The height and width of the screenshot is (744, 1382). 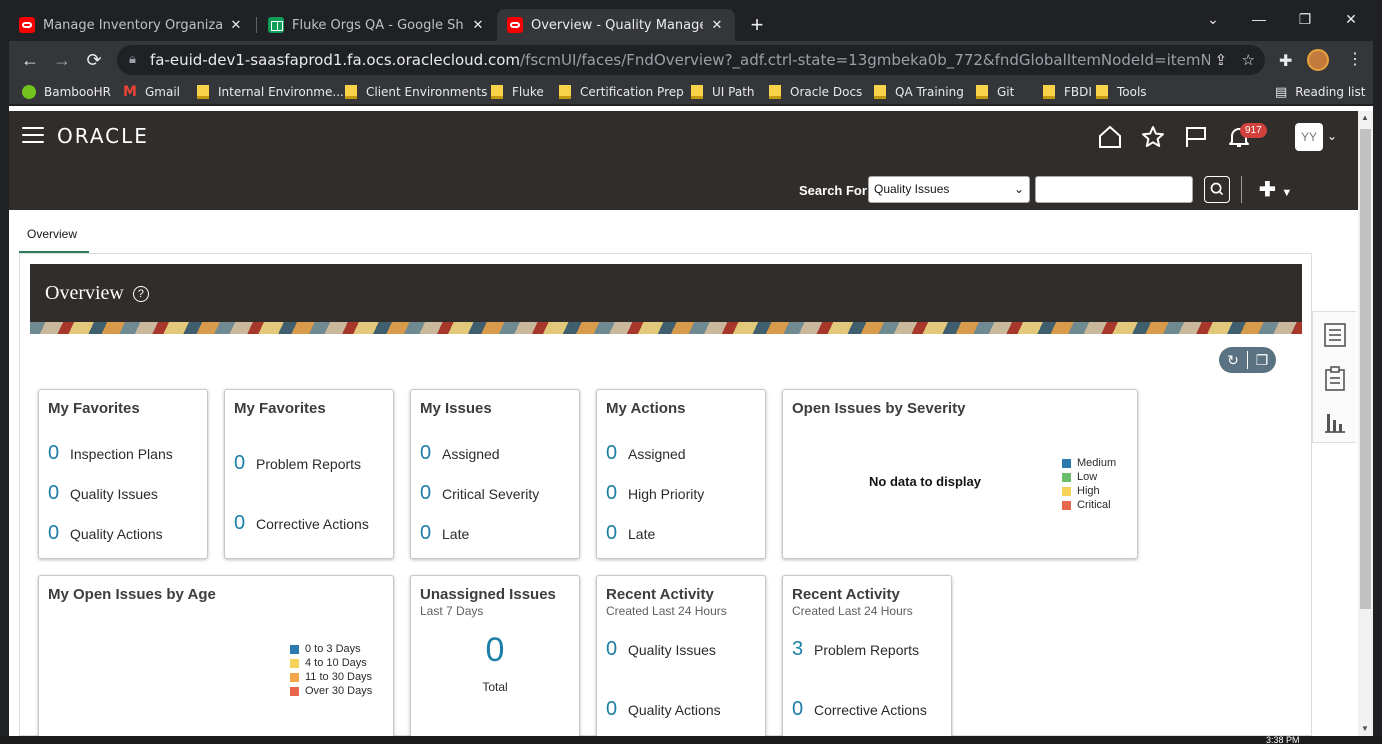 I want to click on watchlist-flag-icon, so click(x=1196, y=137).